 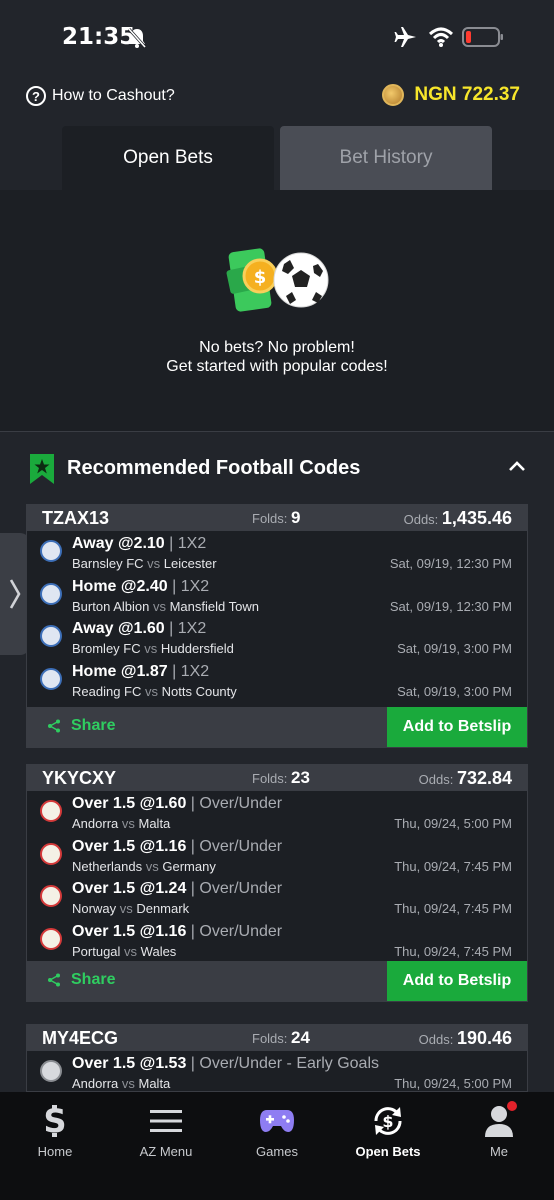 What do you see at coordinates (139, 543) in the screenshot?
I see `selection-pick: Away @2.10 | 1X2` at bounding box center [139, 543].